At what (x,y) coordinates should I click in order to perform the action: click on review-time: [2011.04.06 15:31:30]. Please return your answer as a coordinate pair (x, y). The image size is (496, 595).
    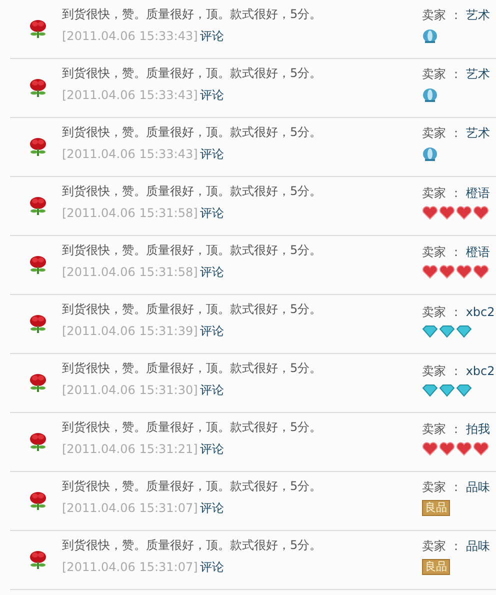
    Looking at the image, I should click on (130, 390).